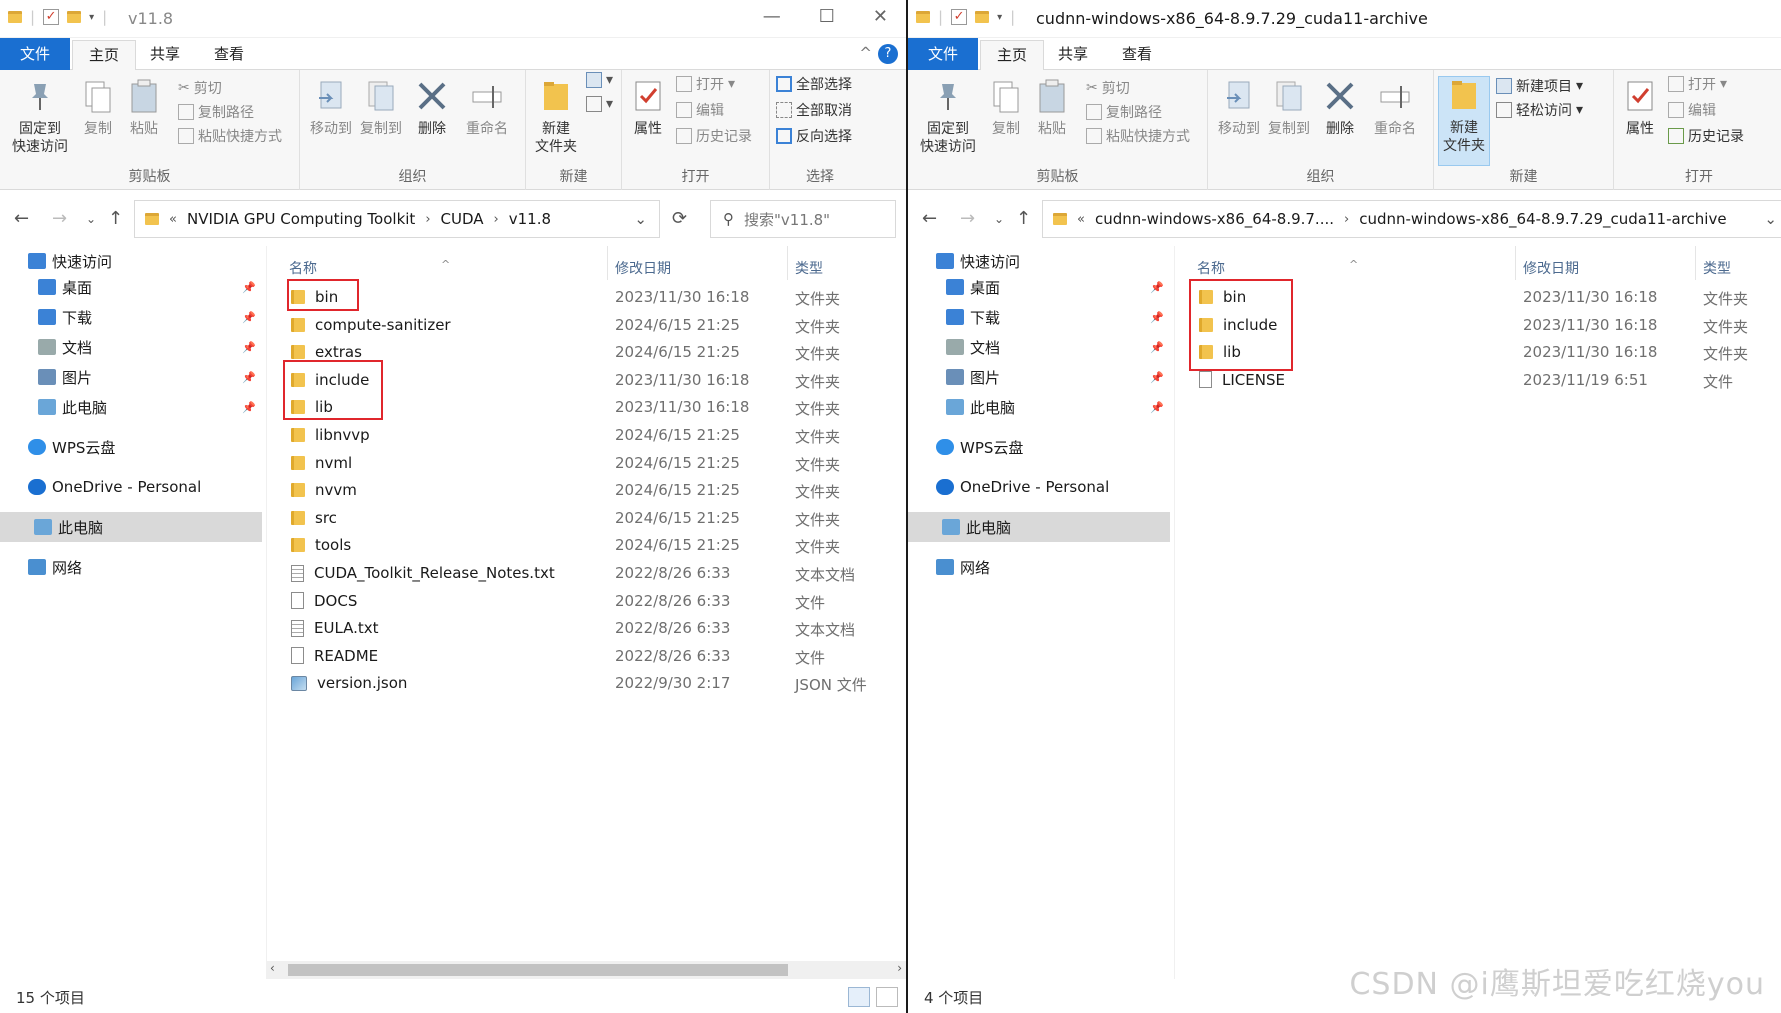 The height and width of the screenshot is (1013, 1781). Describe the element at coordinates (959, 17) in the screenshot. I see `properties-check-icon: ✓` at that location.